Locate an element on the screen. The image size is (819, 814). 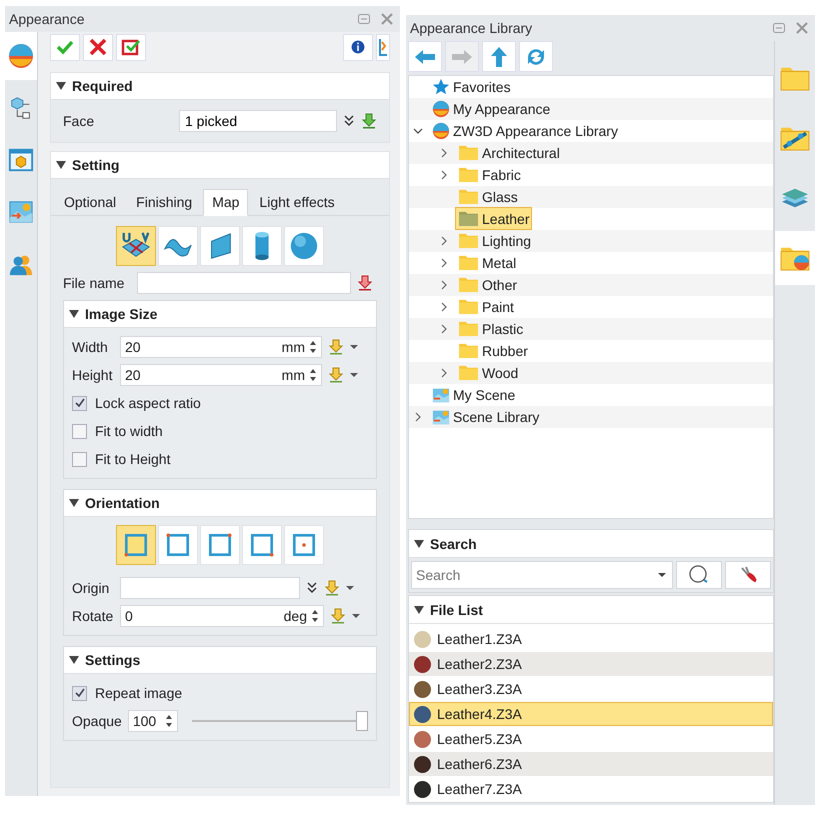
section-header: Setting is located at coordinates (220, 165).